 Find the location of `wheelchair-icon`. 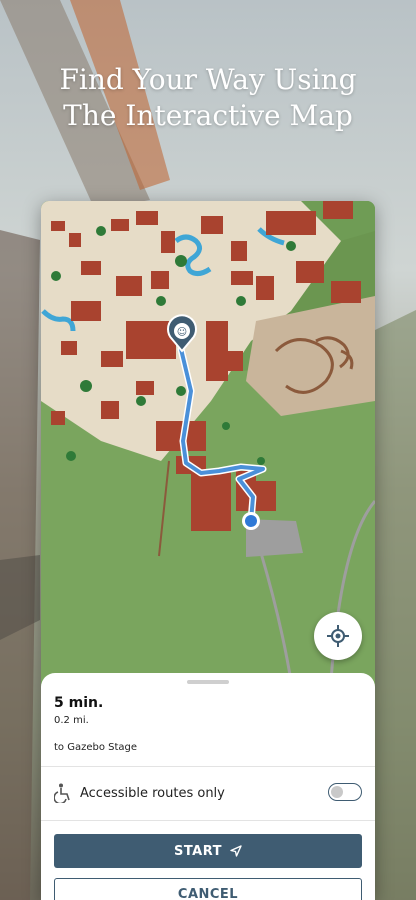

wheelchair-icon is located at coordinates (62, 793).